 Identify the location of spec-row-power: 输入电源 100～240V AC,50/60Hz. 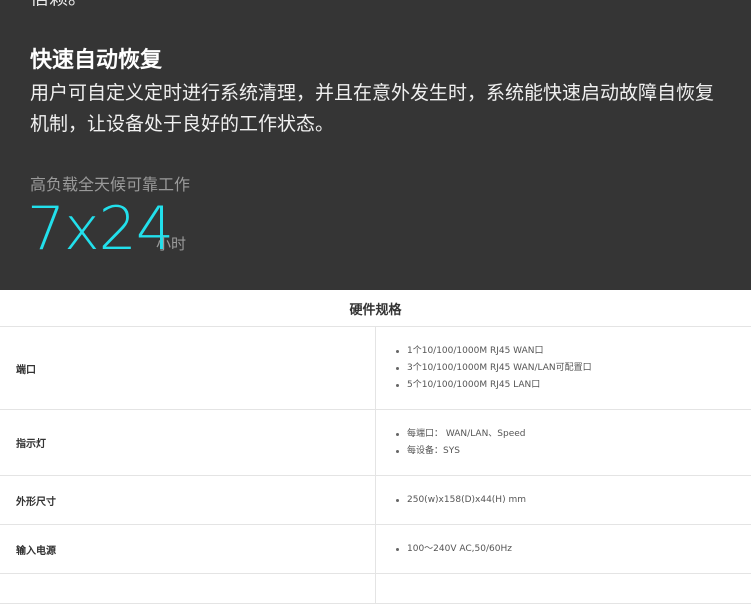
(375, 549).